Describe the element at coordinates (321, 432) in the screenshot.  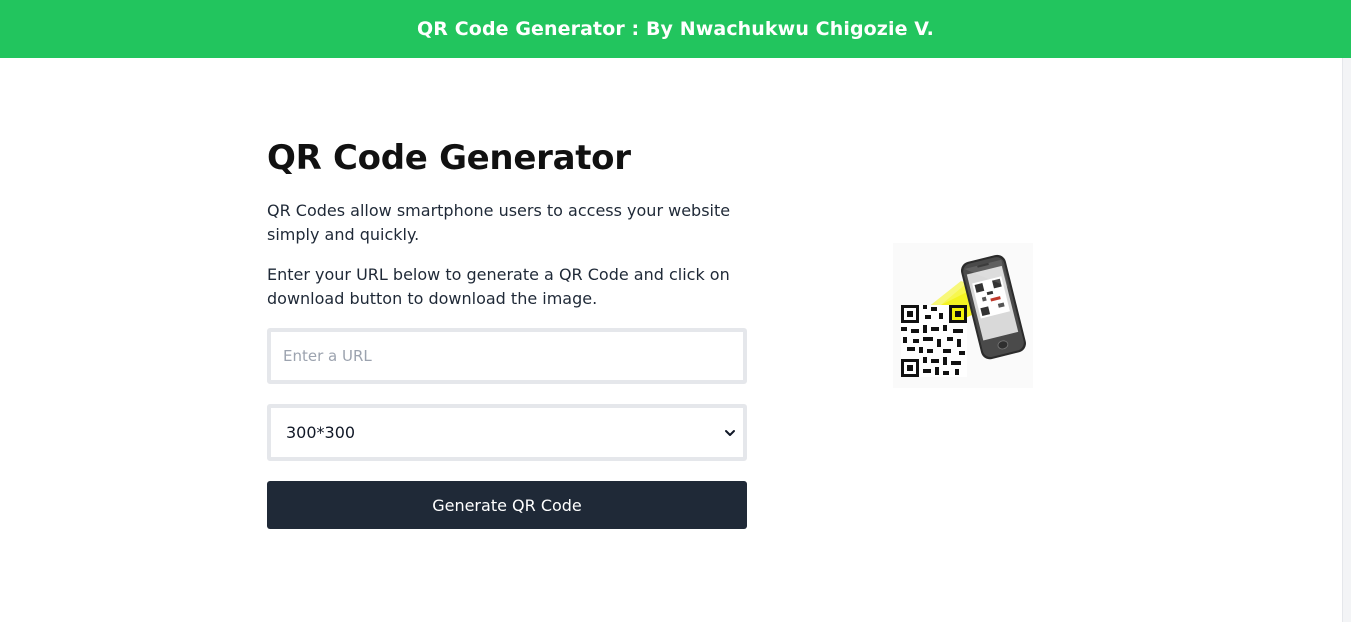
I see `size-select-value: 300*300` at that location.